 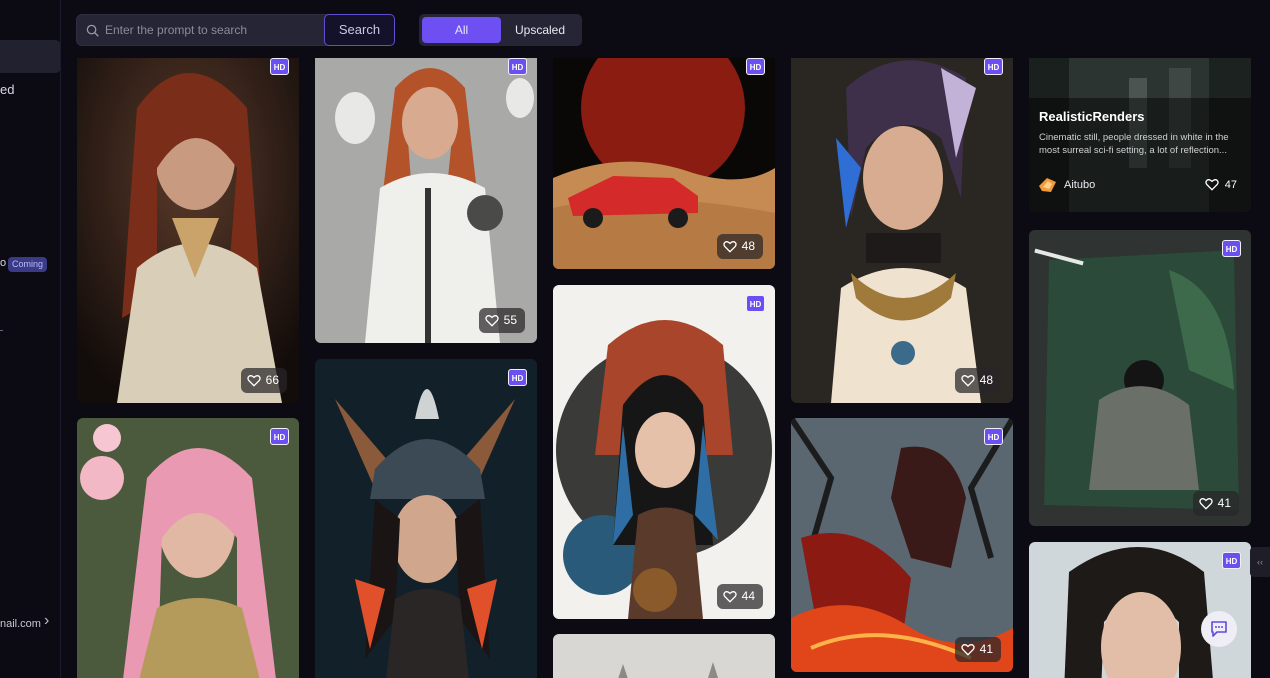 I want to click on filter-all-tab: All, so click(x=461, y=30).